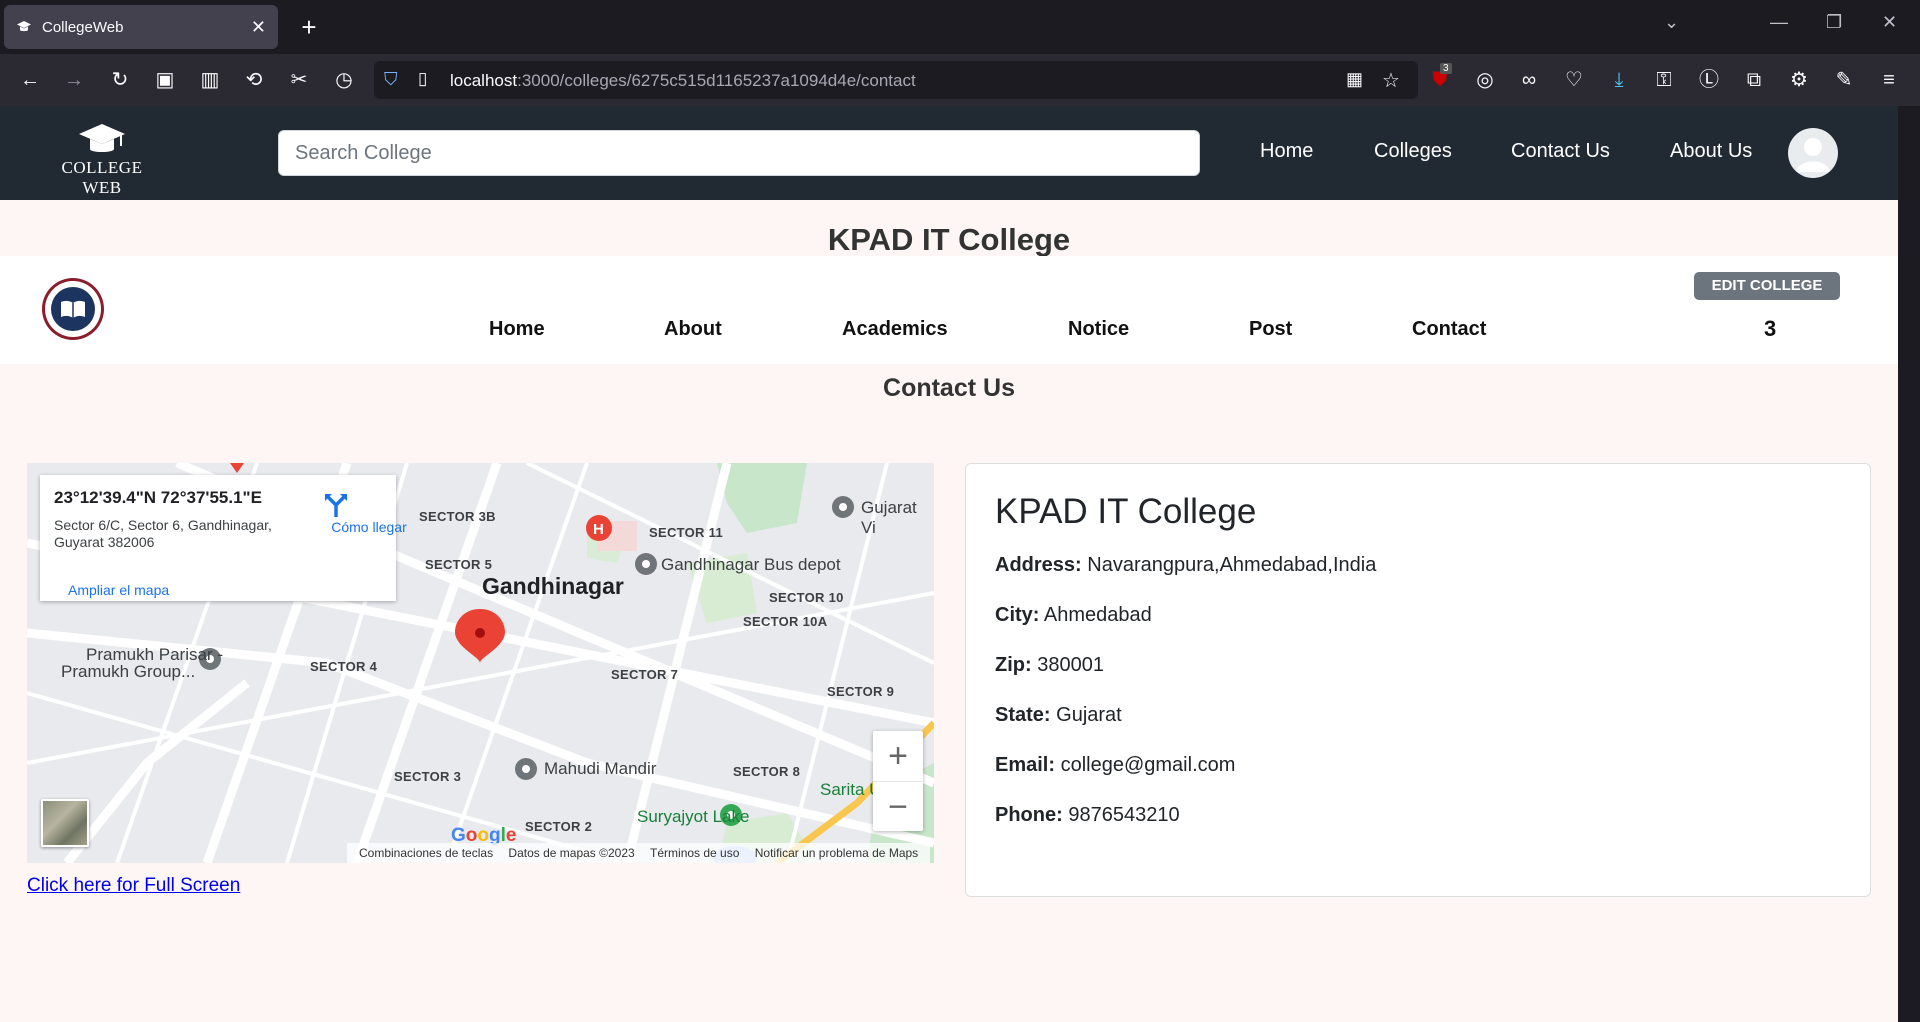 This screenshot has height=1022, width=1920. What do you see at coordinates (1834, 22) in the screenshot?
I see `restore-icon: ❐` at bounding box center [1834, 22].